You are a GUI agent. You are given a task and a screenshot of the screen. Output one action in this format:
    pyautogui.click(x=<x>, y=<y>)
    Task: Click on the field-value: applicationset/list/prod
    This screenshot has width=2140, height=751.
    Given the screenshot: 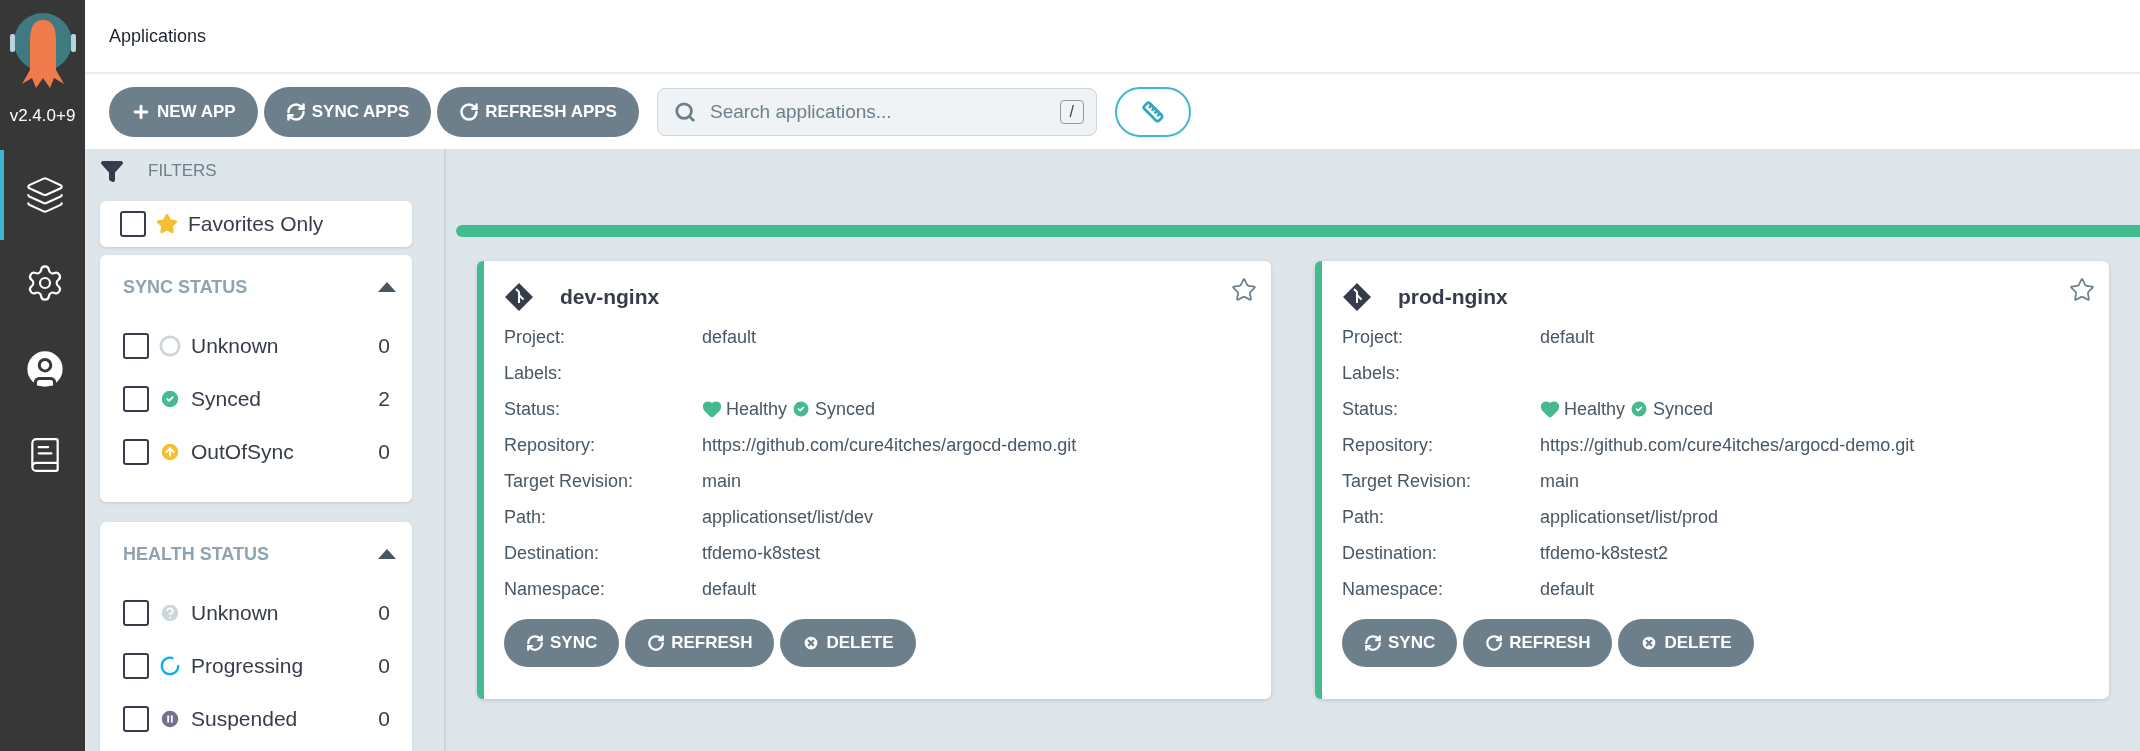 What is the action you would take?
    pyautogui.click(x=1630, y=517)
    